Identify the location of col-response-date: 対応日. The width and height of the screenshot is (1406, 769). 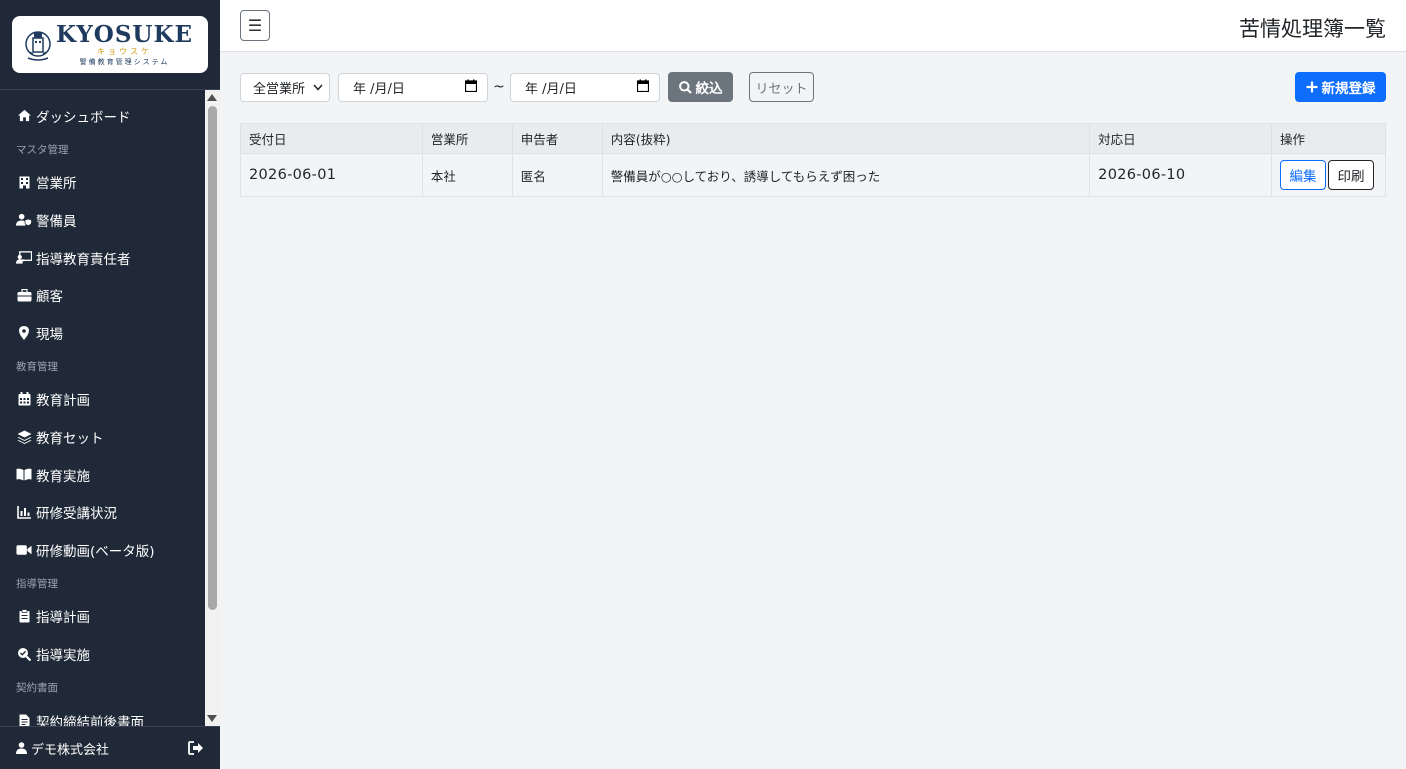
(1181, 138).